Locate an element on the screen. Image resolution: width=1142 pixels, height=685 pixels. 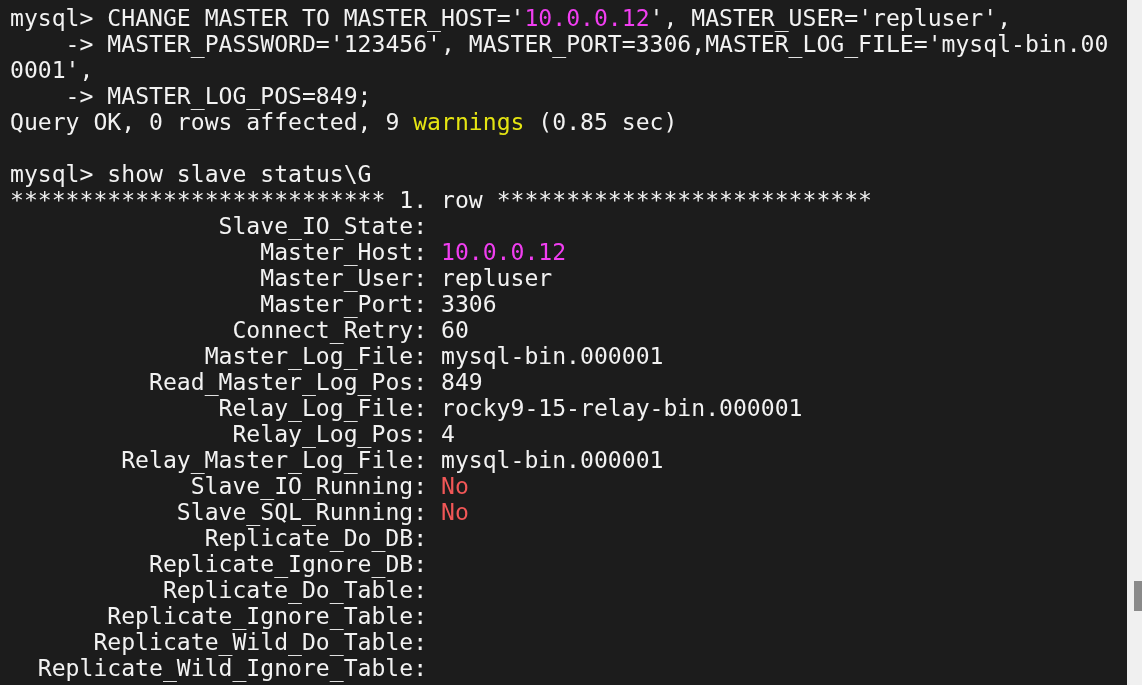
terminal-line: mysql> CHANGE MASTER TO MASTER_HOST='10.0.0.12', MASTER_USER='repluser', is located at coordinates (511, 18).